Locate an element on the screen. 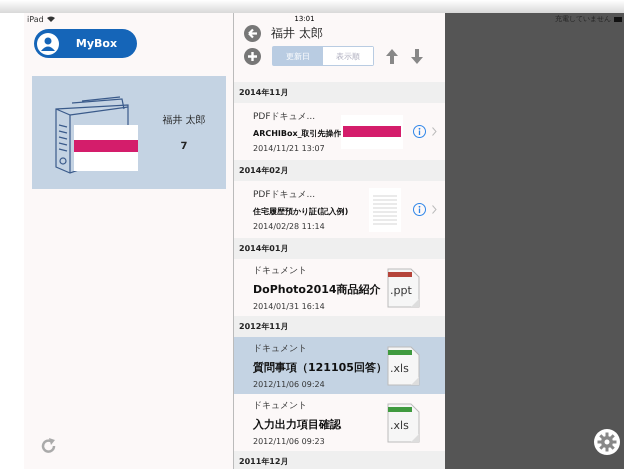 The height and width of the screenshot is (469, 624). document-title: 住宅履歴預かり証(記入例) is located at coordinates (301, 211).